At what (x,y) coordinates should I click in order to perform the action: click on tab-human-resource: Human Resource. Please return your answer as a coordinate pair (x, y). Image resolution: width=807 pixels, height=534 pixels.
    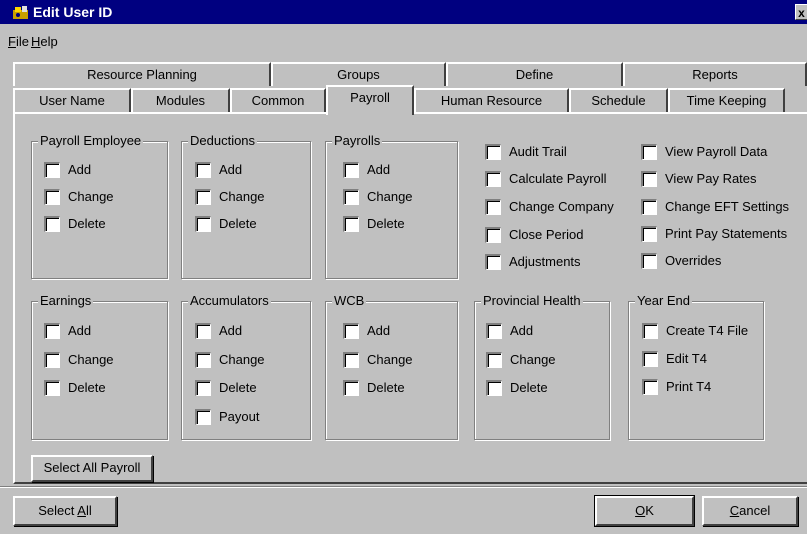
    Looking at the image, I should click on (491, 100).